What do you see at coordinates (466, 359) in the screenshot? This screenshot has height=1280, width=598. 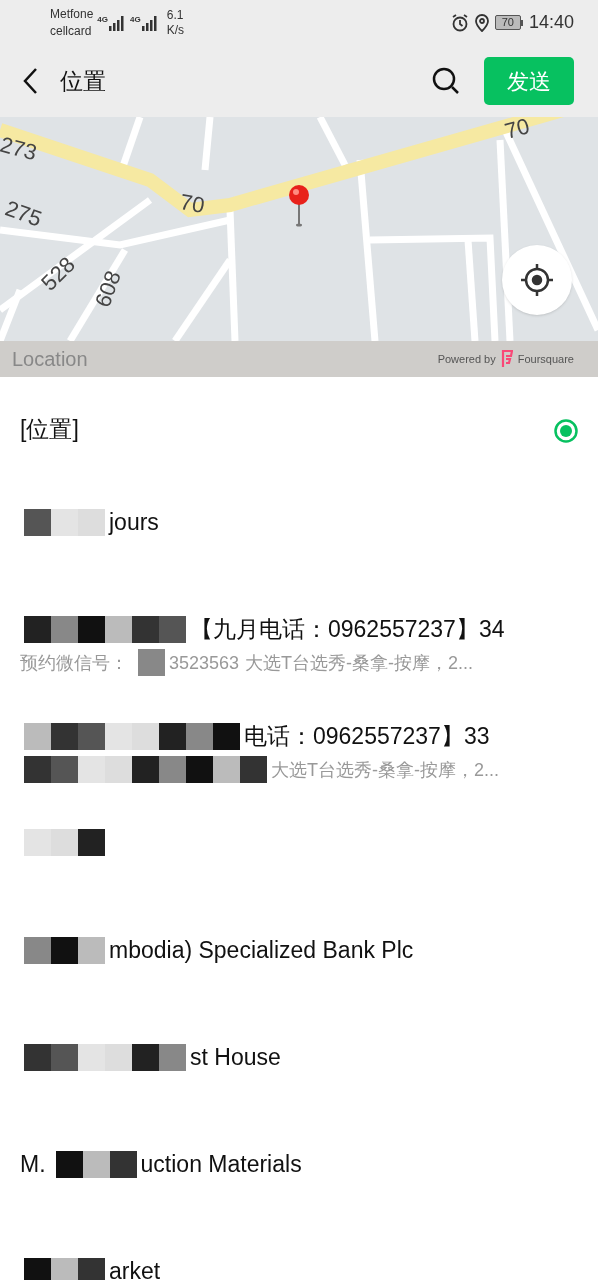 I see `powered-by-text: Powered by` at bounding box center [466, 359].